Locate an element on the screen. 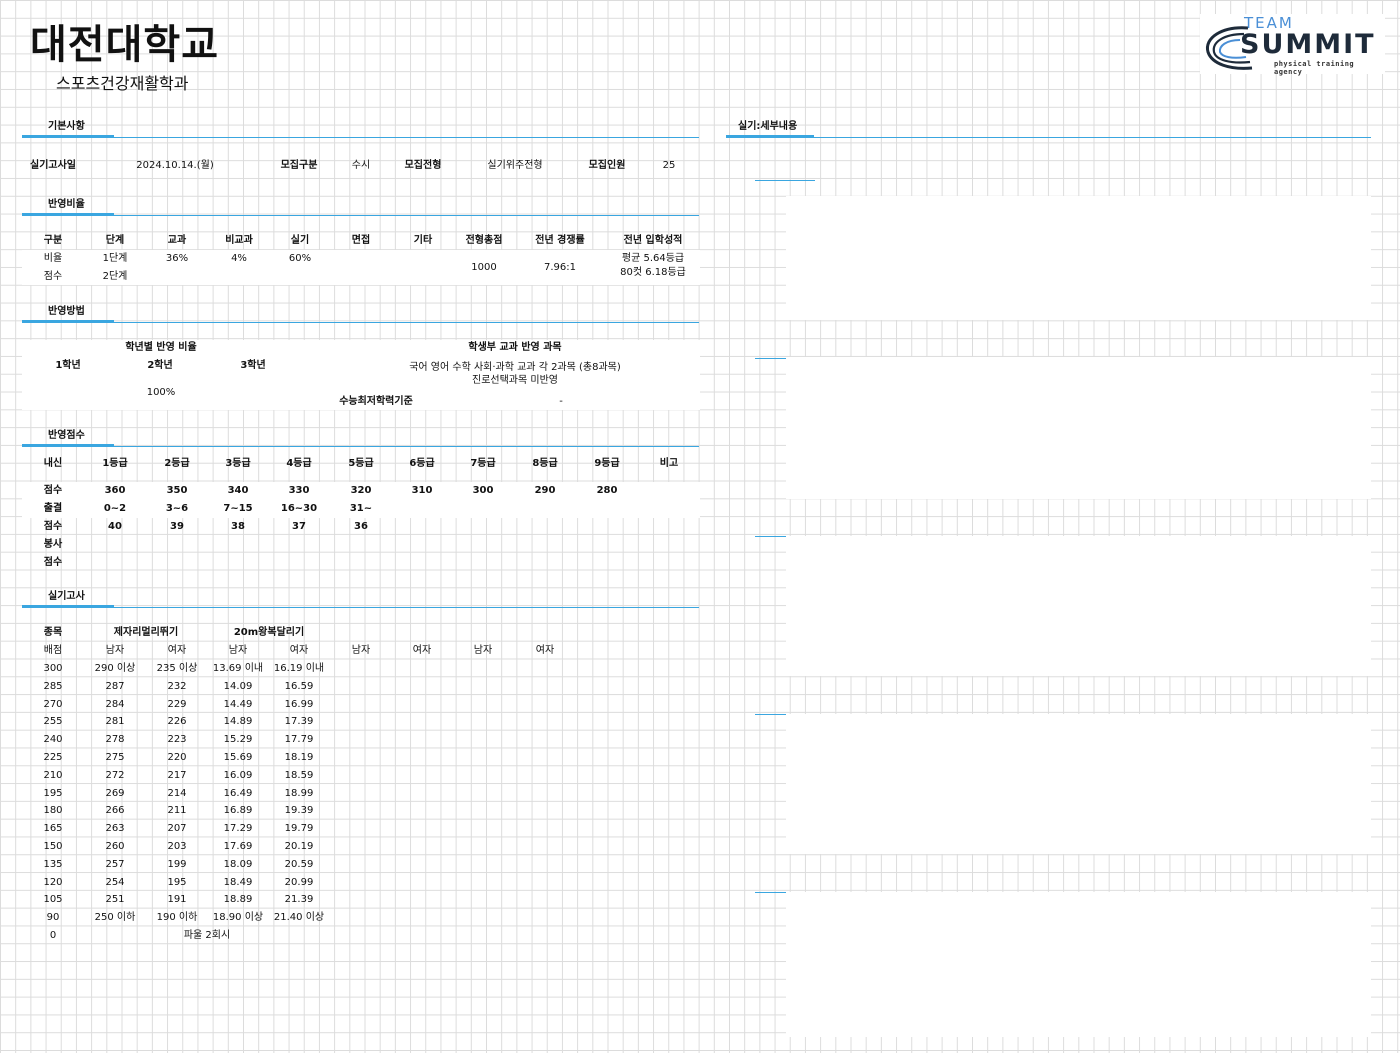 This screenshot has width=1400, height=1053. gender-female-2: 여자 is located at coordinates (299, 650).